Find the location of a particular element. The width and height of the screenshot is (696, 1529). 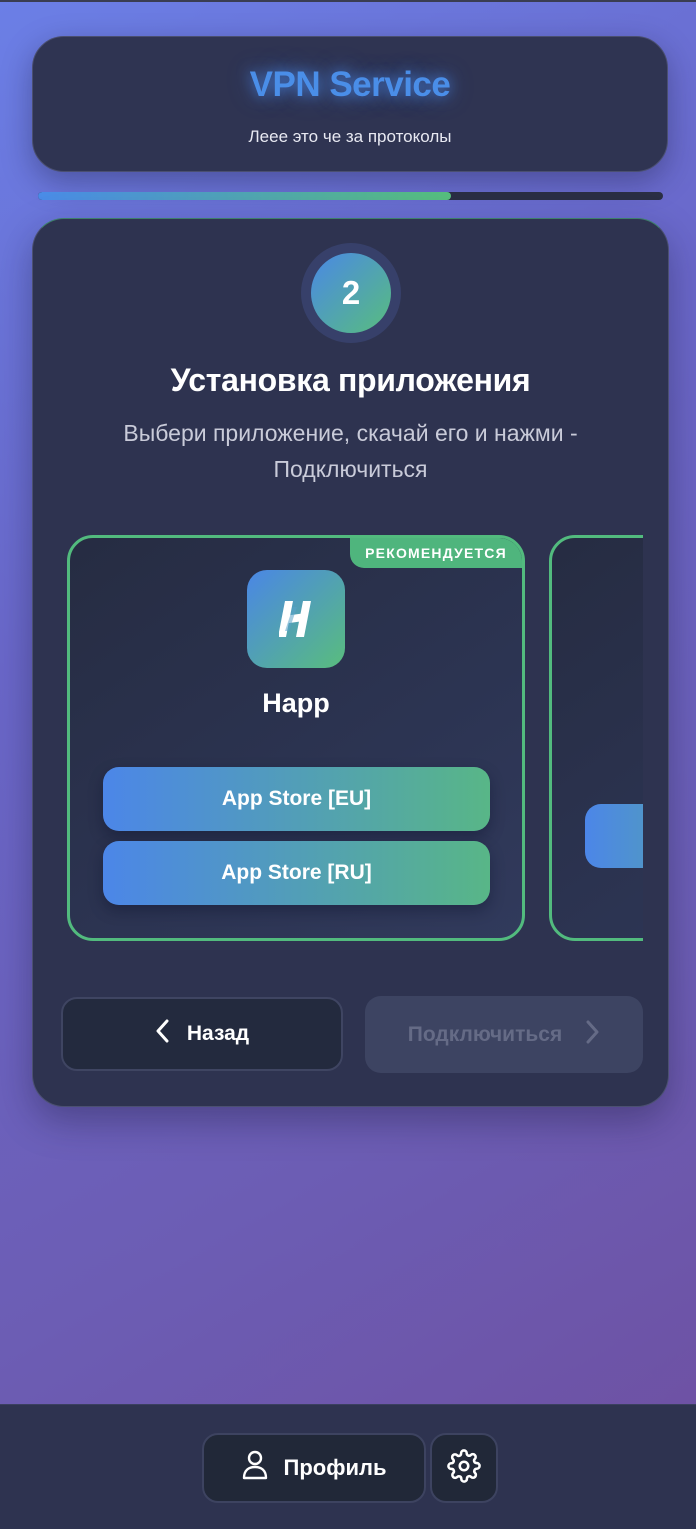

top-border is located at coordinates (348, 1).